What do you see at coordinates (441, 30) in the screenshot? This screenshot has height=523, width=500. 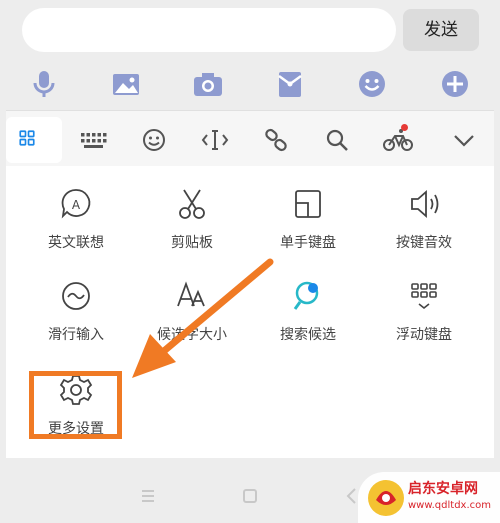 I see `send-button: 发送` at bounding box center [441, 30].